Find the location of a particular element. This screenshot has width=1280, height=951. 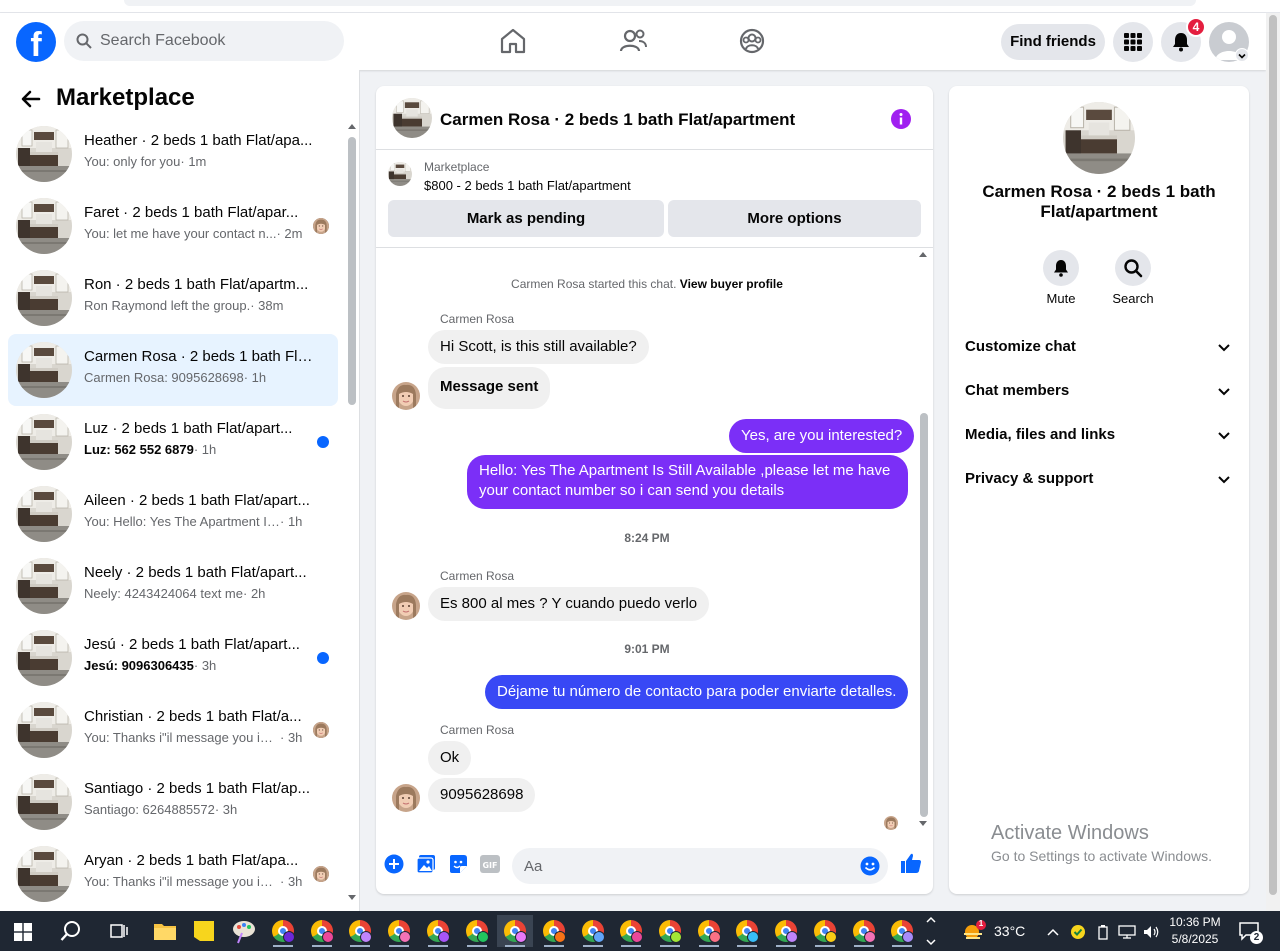

privacy-support-section: Privacy & support is located at coordinates (1099, 480).